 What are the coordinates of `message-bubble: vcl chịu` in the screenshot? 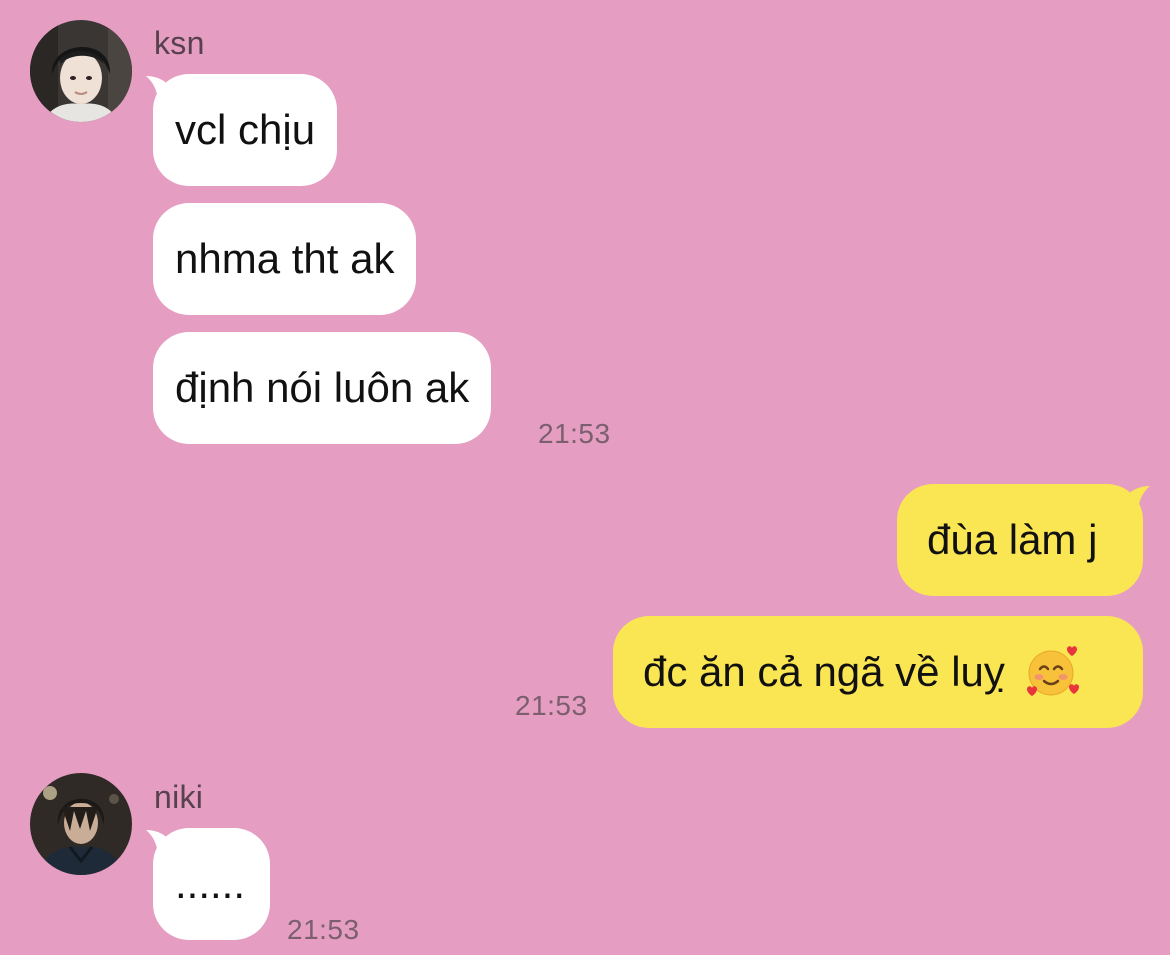 It's located at (245, 130).